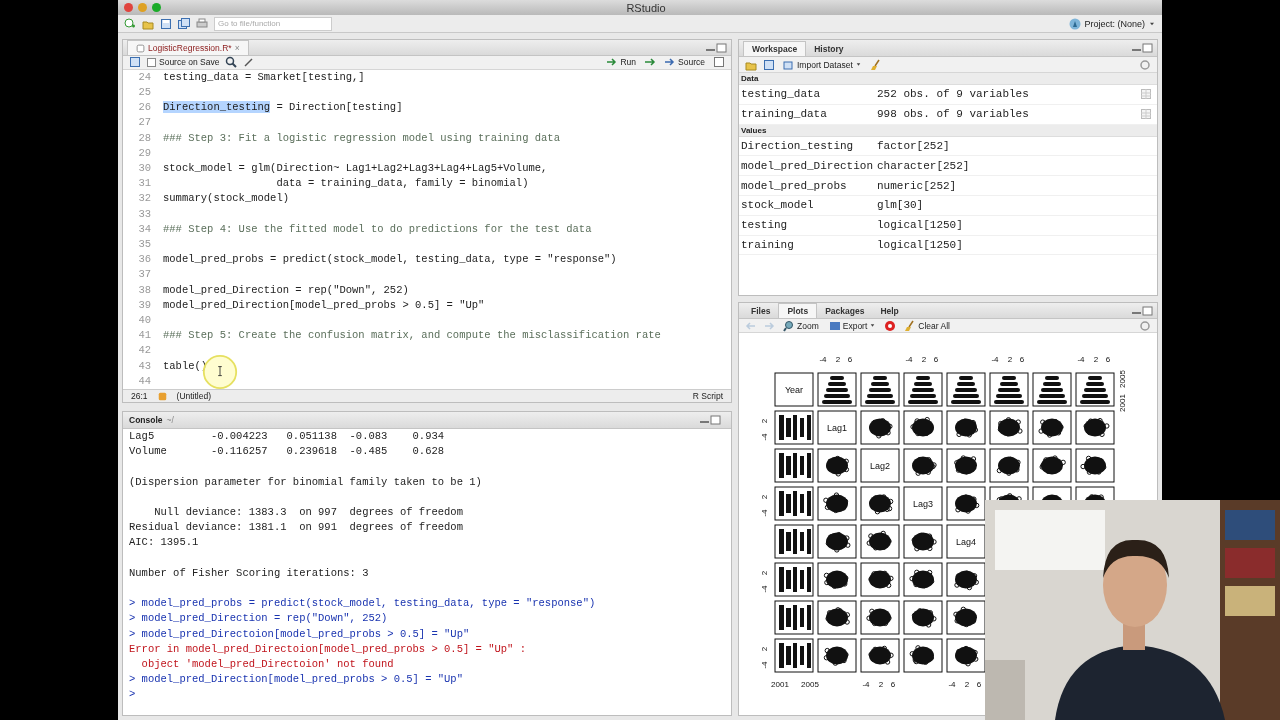 Image resolution: width=1280 pixels, height=720 pixels. Describe the element at coordinates (801, 325) in the screenshot. I see `zoom-plot-button: Zoom` at that location.